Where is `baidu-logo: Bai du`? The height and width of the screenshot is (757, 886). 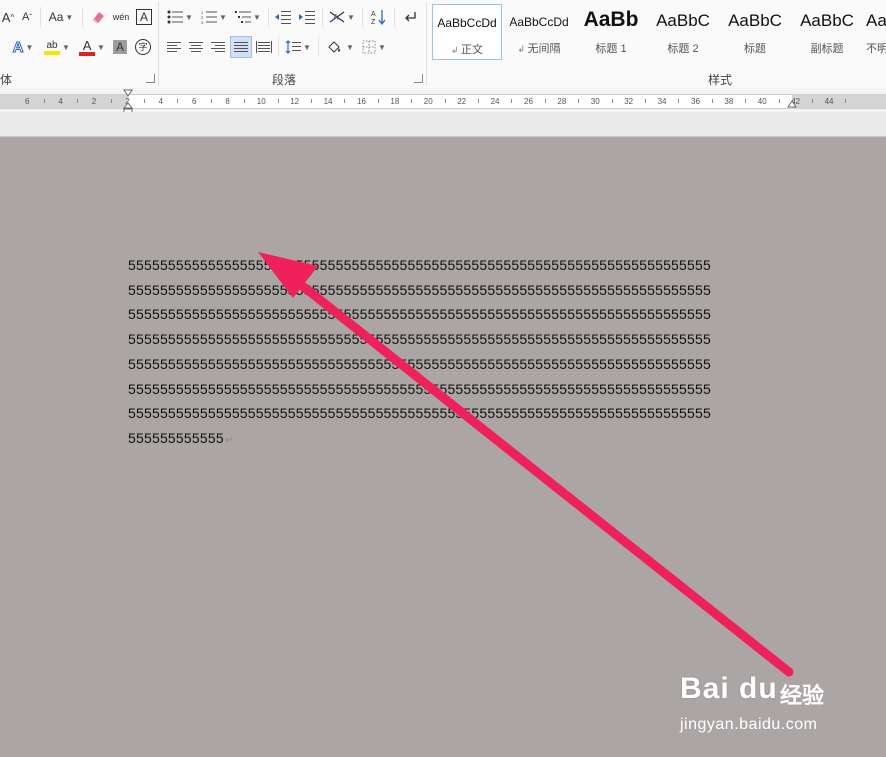
baidu-logo: Bai du is located at coordinates (729, 688).